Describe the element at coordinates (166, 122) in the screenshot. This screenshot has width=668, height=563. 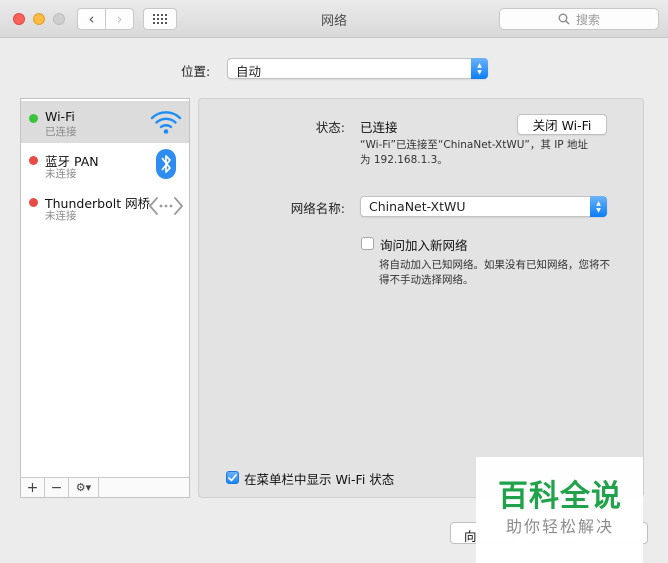
I see `wifi-icon` at that location.